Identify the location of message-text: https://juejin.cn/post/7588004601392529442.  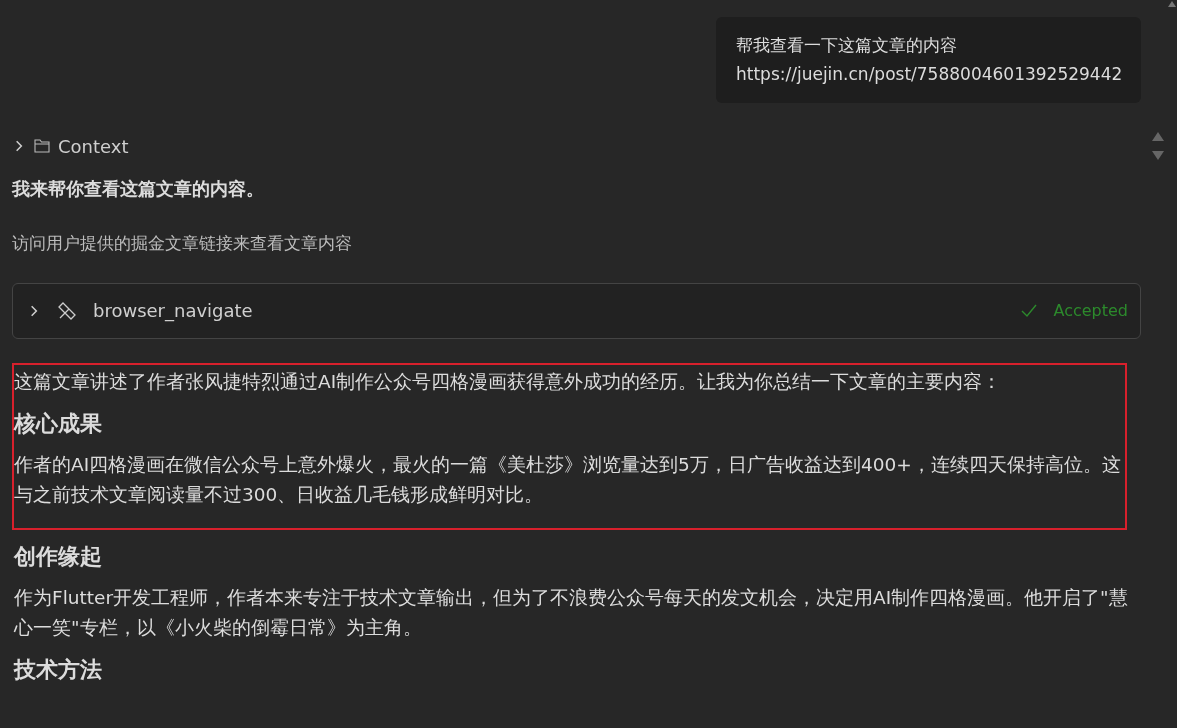
(928, 74).